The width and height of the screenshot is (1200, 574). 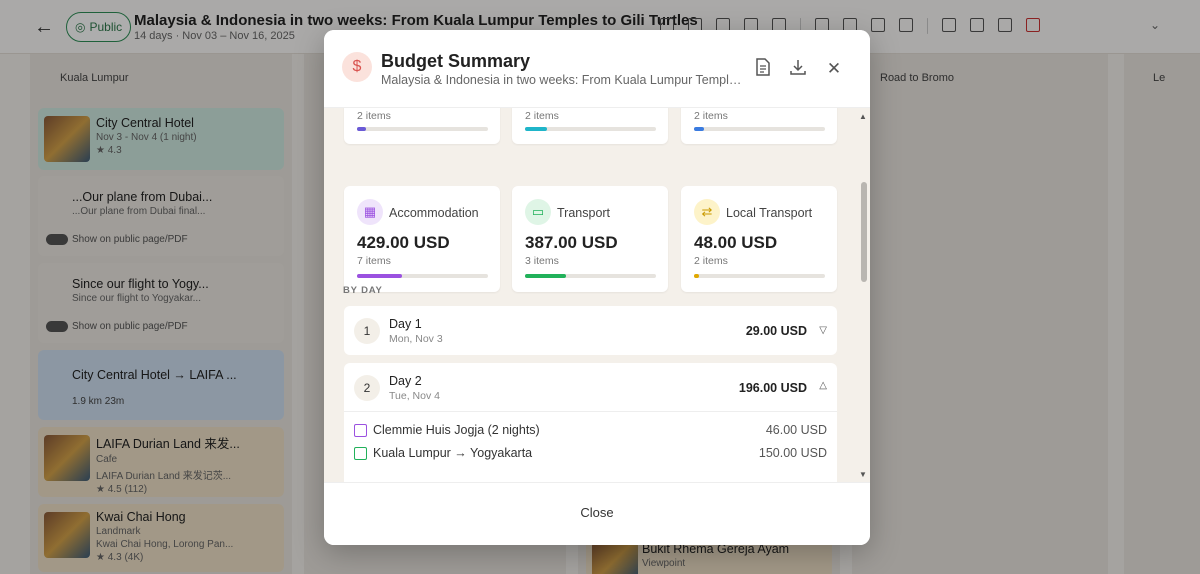 I want to click on dialog-title: Budget Summary, so click(x=456, y=61).